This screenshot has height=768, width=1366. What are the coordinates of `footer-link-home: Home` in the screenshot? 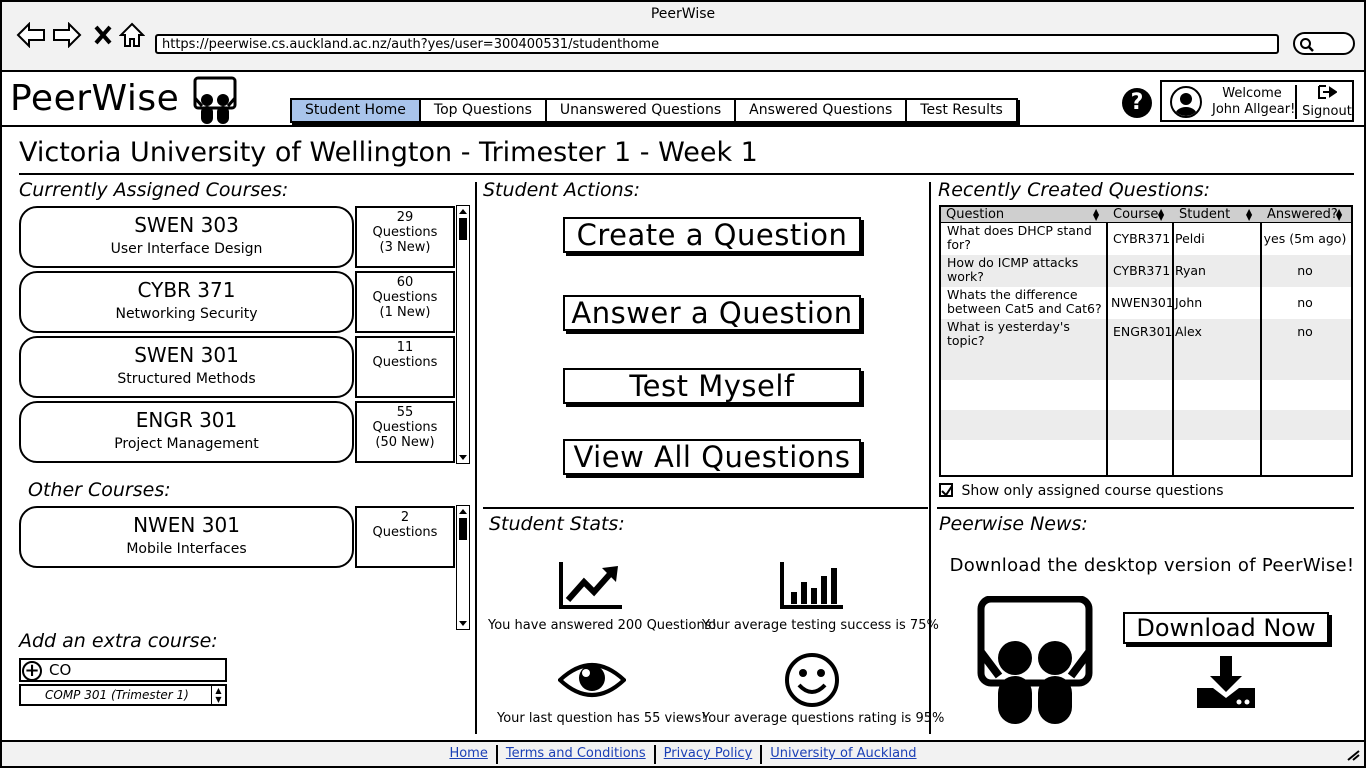 It's located at (468, 755).